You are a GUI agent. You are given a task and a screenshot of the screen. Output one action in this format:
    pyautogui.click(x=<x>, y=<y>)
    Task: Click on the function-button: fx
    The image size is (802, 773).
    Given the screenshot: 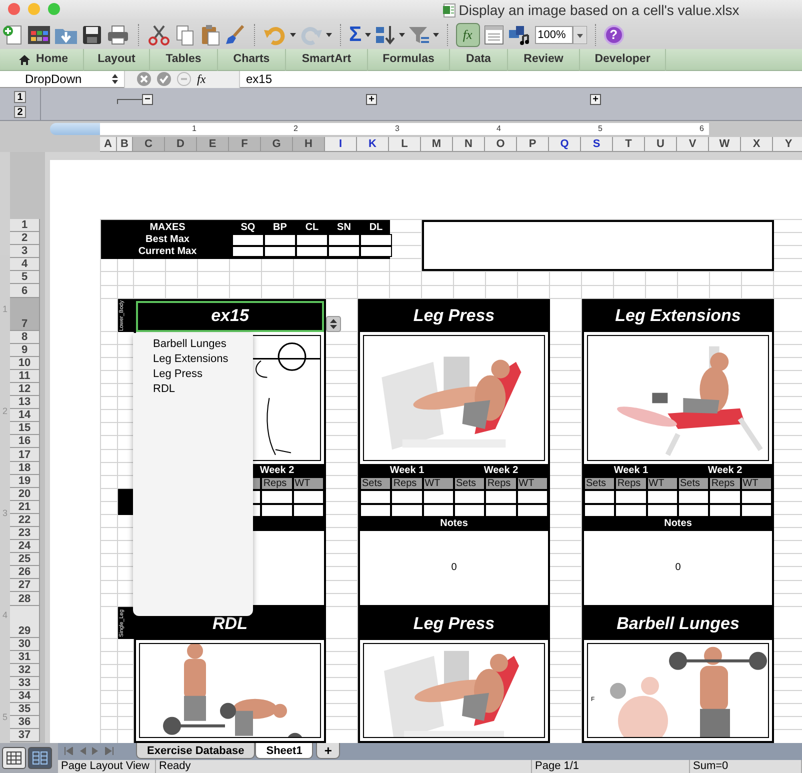 What is the action you would take?
    pyautogui.click(x=201, y=79)
    